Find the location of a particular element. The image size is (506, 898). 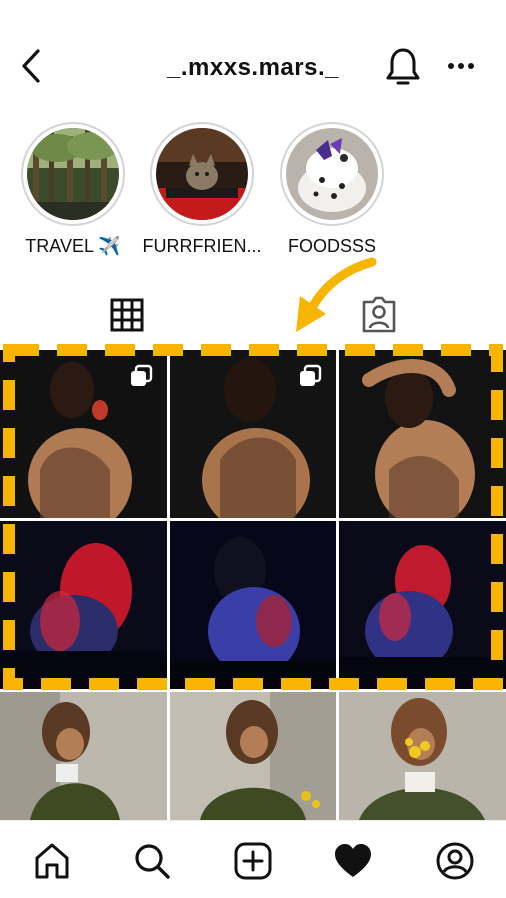

activity-heart-icon is located at coordinates (353, 860).